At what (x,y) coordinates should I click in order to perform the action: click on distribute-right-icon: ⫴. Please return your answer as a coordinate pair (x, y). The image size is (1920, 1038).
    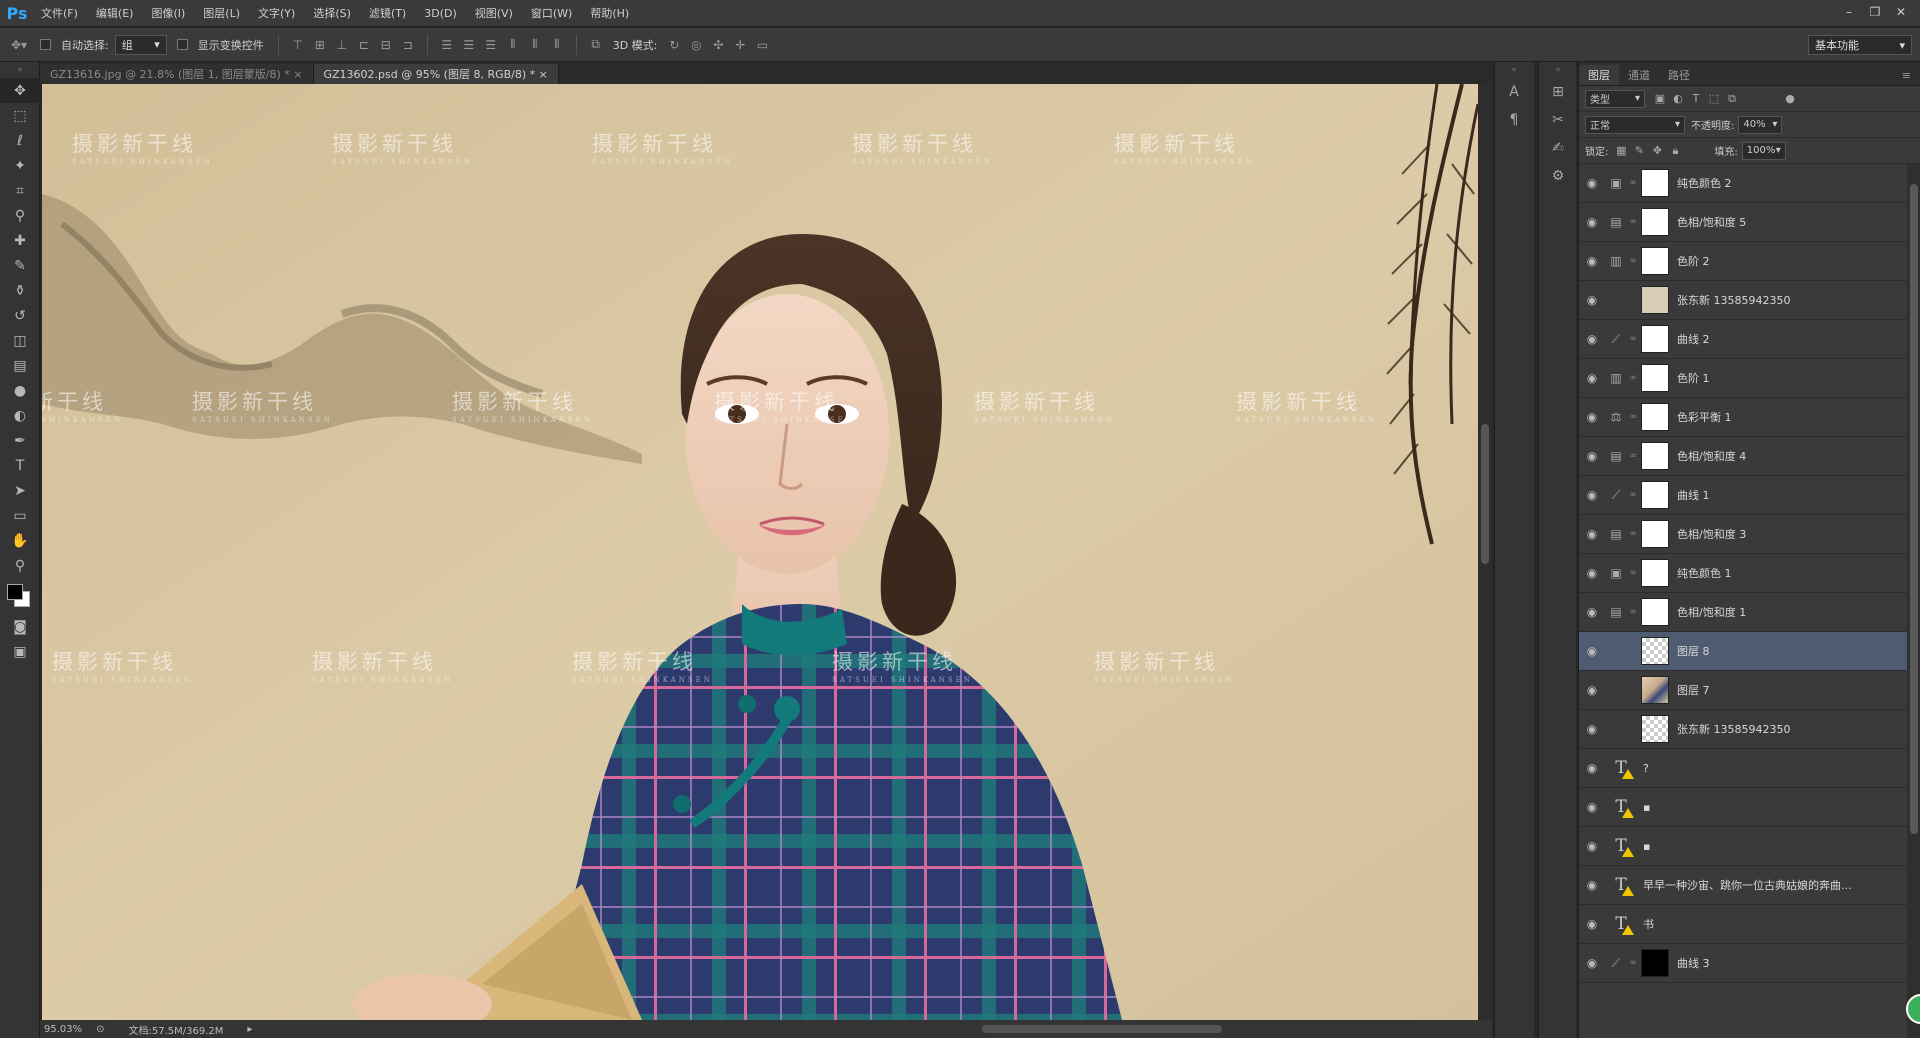
    Looking at the image, I should click on (557, 45).